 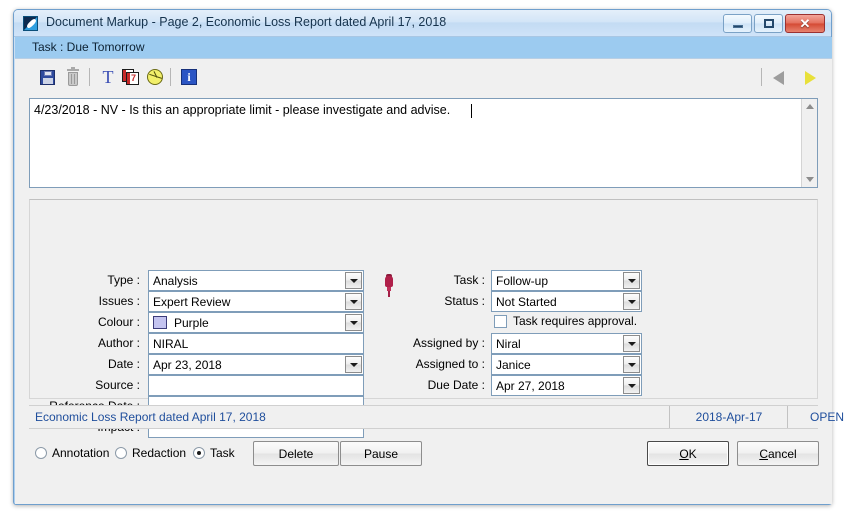 I want to click on scroll-down-icon, so click(x=809, y=179).